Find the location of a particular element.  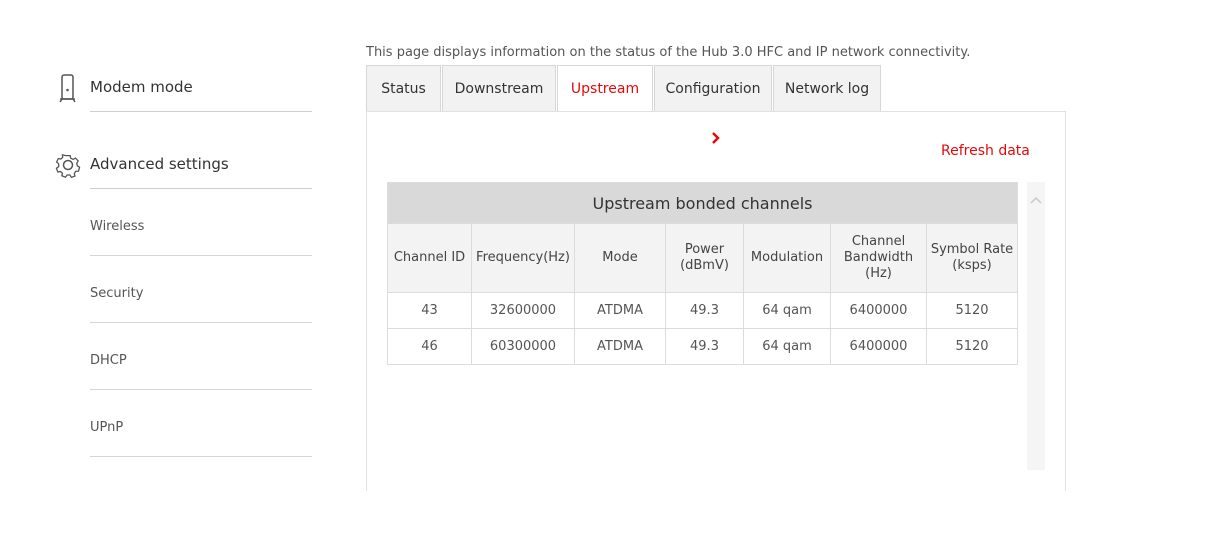

sidebar-item-label: Wireless is located at coordinates (117, 226).